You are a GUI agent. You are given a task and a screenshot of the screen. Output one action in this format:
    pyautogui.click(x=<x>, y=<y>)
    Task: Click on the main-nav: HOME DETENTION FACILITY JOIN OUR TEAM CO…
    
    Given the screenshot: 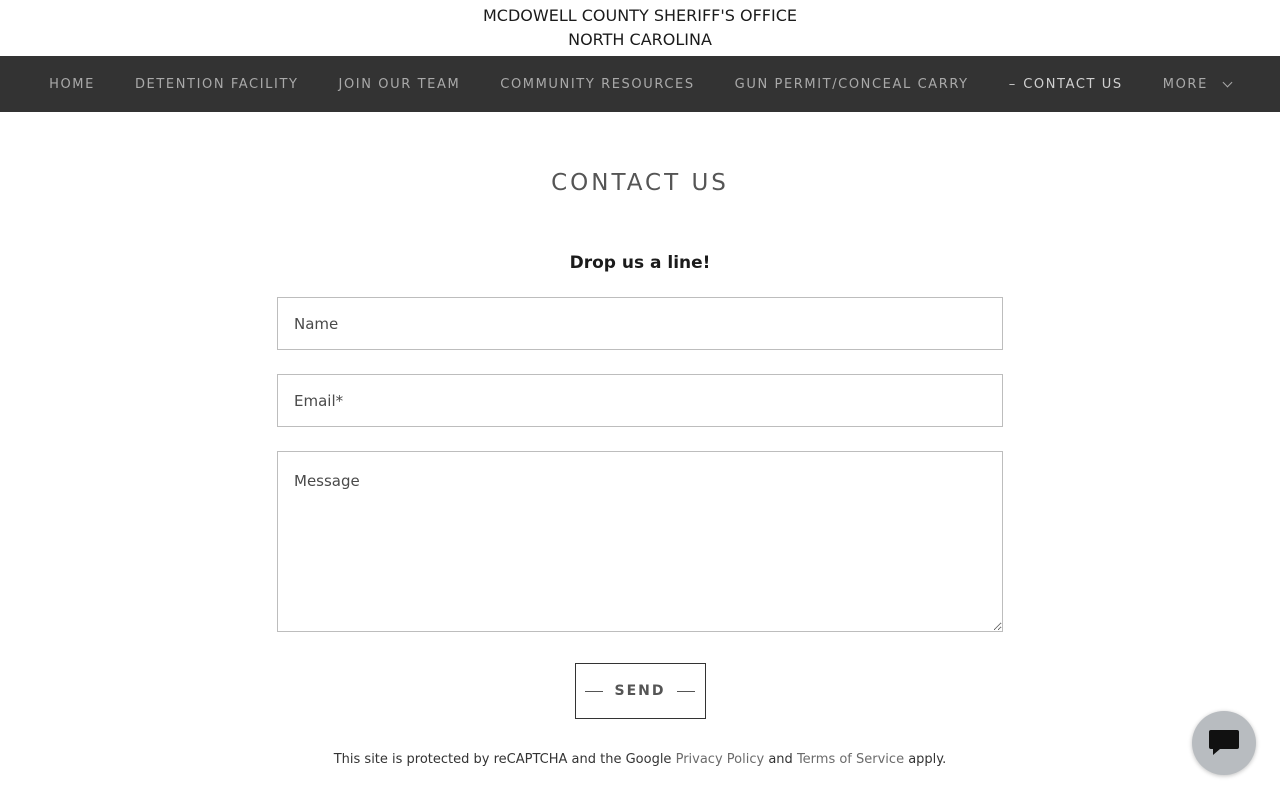 What is the action you would take?
    pyautogui.click(x=640, y=84)
    